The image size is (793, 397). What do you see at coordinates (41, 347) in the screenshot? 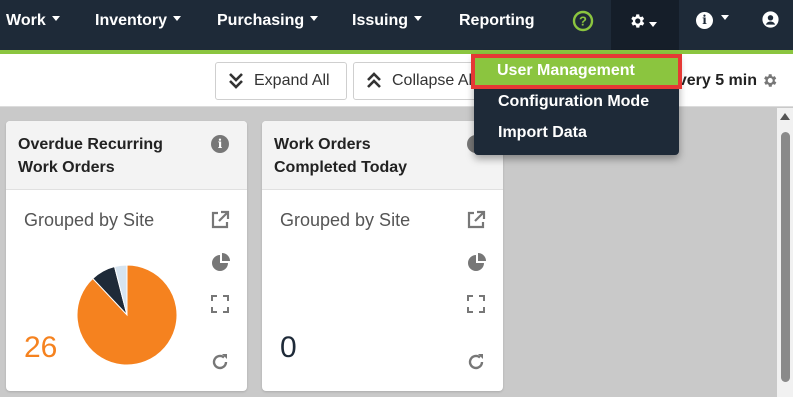
I see `card-count: 26` at bounding box center [41, 347].